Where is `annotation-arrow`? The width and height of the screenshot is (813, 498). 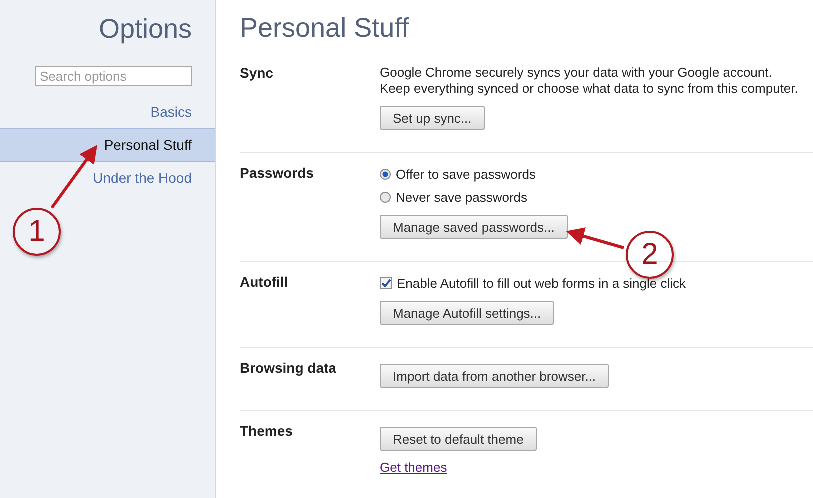 annotation-arrow is located at coordinates (595, 239).